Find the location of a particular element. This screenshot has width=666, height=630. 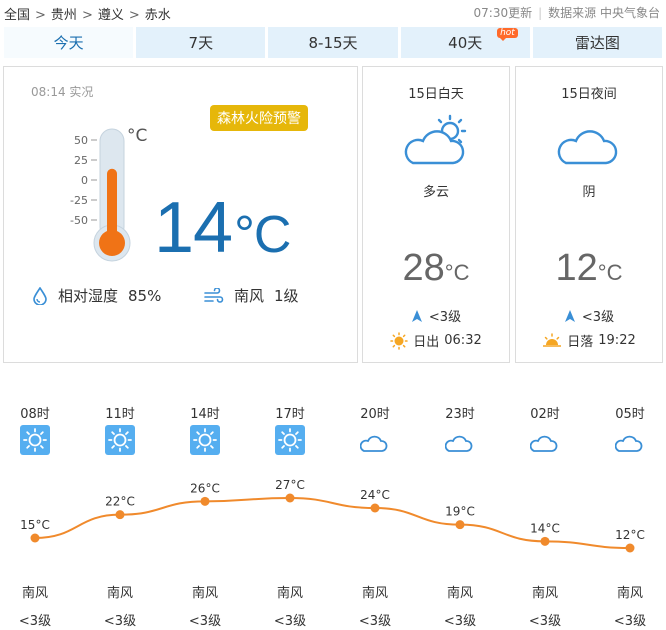

nighttime-title: 15日夜间 is located at coordinates (589, 94).